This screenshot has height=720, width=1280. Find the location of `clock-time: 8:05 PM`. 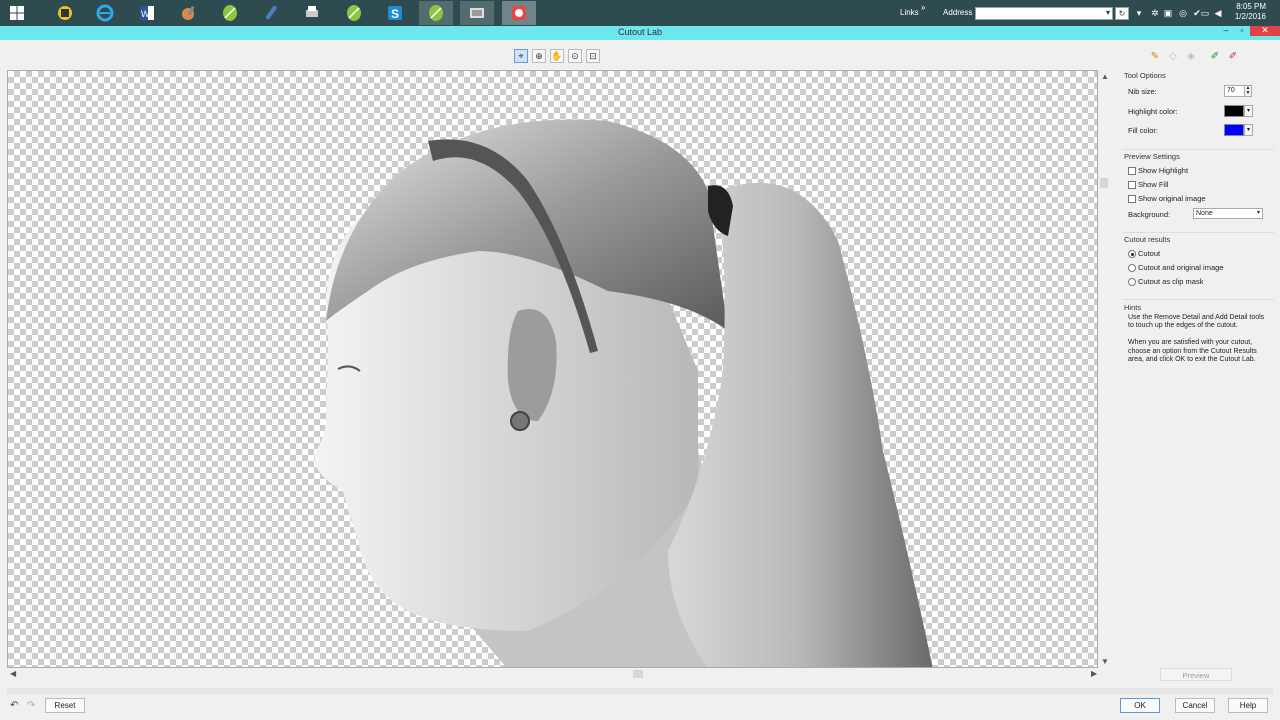

clock-time: 8:05 PM is located at coordinates (1251, 6).